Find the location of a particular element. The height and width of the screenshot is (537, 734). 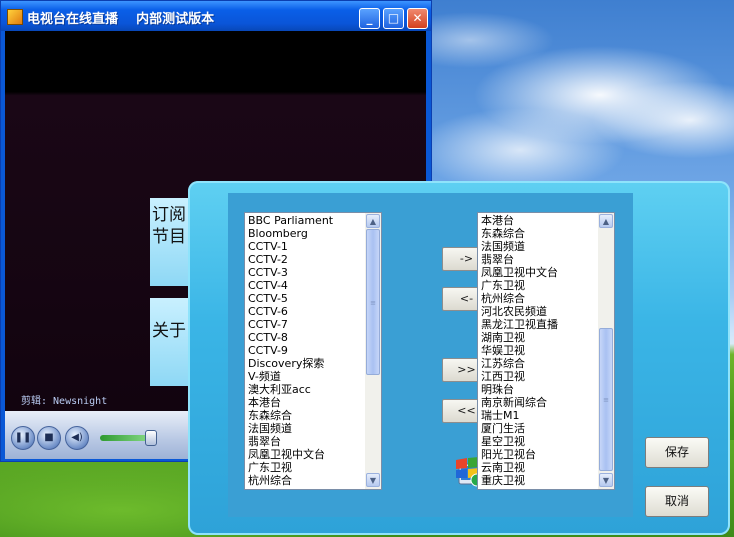

list-item: Bloomberg is located at coordinates (306, 233).